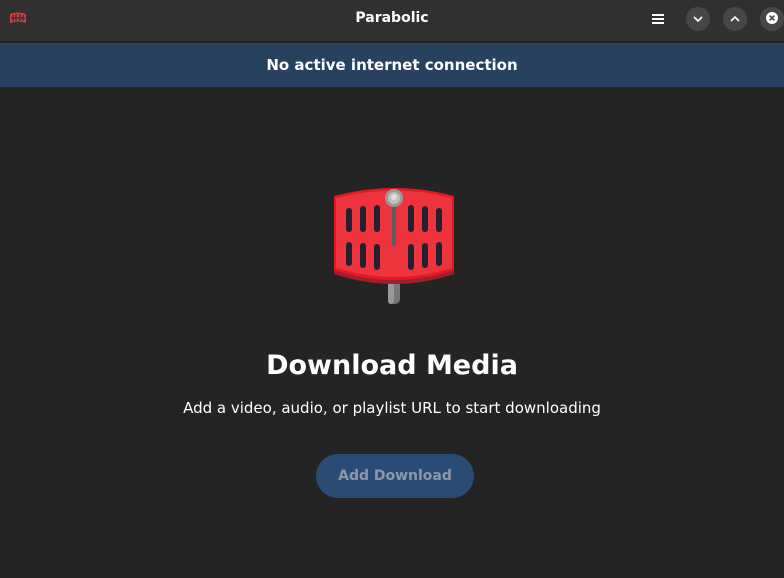 The width and height of the screenshot is (784, 578). I want to click on close-icon, so click(772, 19).